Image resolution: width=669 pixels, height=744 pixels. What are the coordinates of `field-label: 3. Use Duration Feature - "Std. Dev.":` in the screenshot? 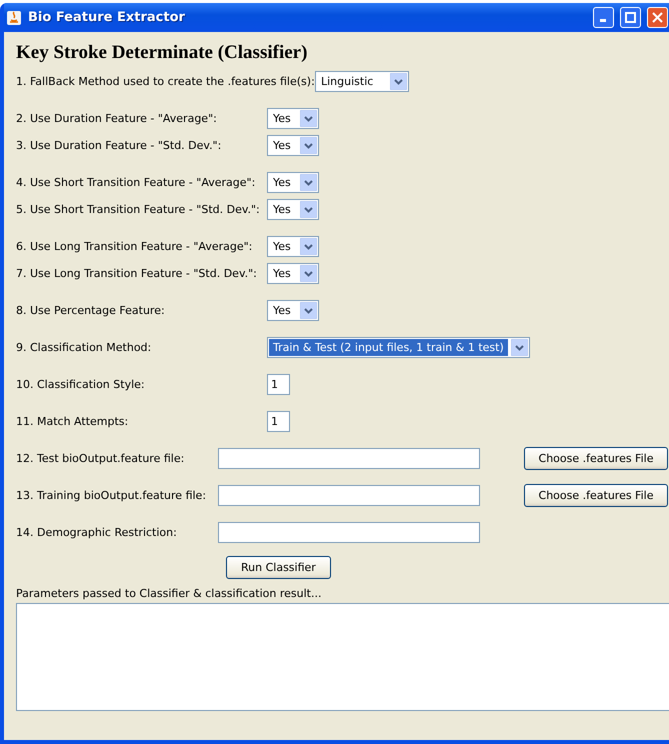 It's located at (119, 145).